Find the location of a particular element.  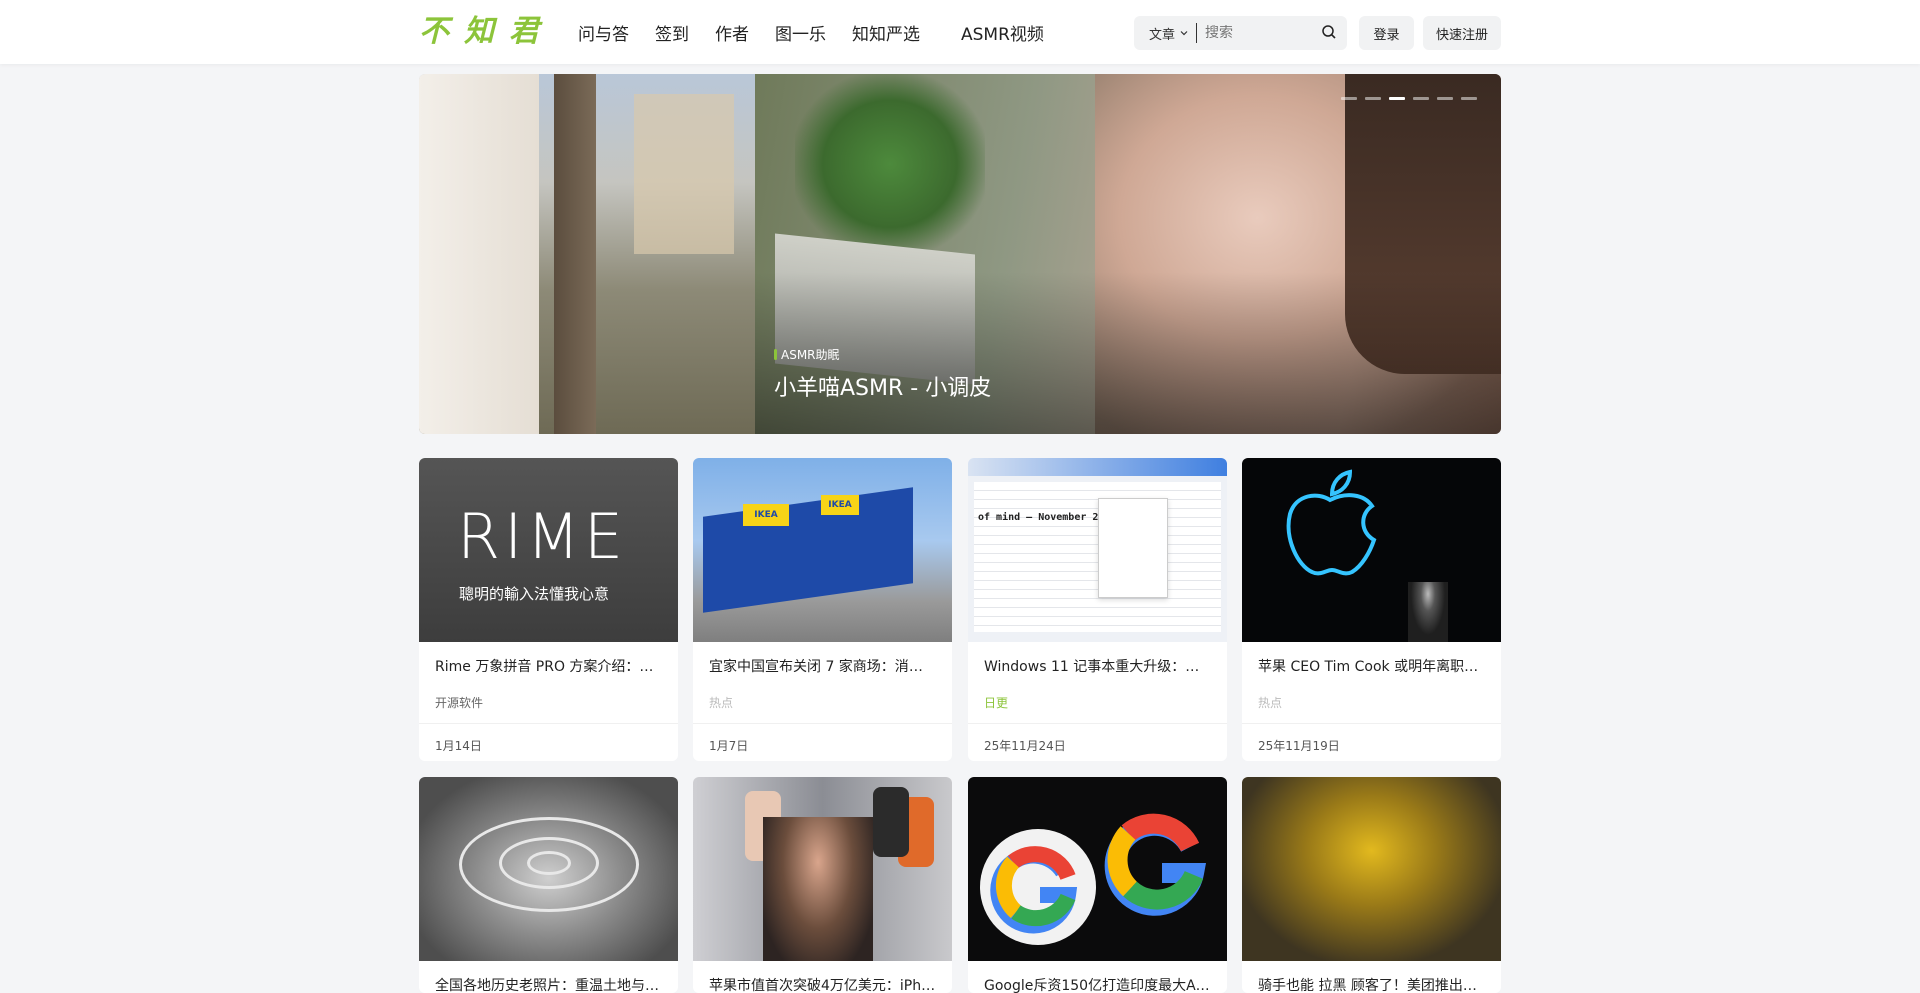

carousel-dot-active is located at coordinates (1397, 98).